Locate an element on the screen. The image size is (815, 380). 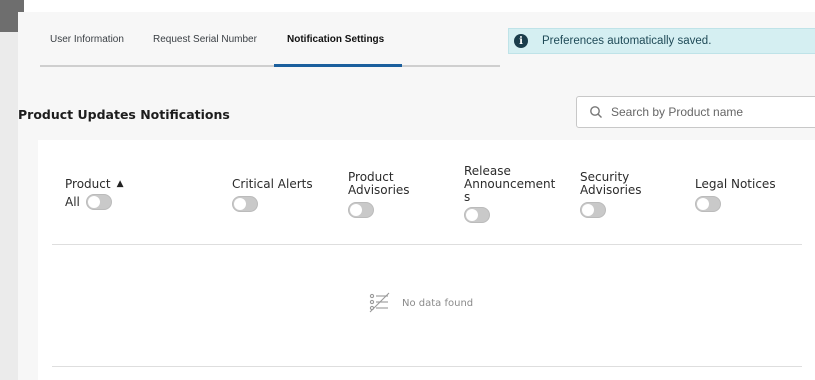
info-icon: i is located at coordinates (521, 41).